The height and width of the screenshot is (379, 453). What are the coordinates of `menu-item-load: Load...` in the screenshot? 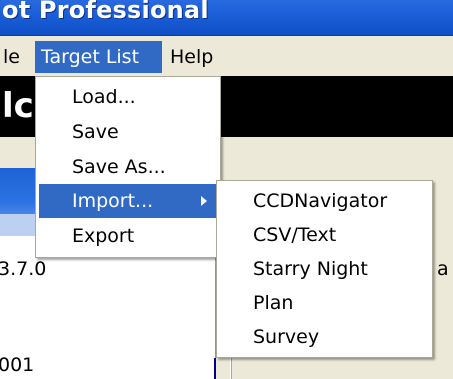 It's located at (128, 97).